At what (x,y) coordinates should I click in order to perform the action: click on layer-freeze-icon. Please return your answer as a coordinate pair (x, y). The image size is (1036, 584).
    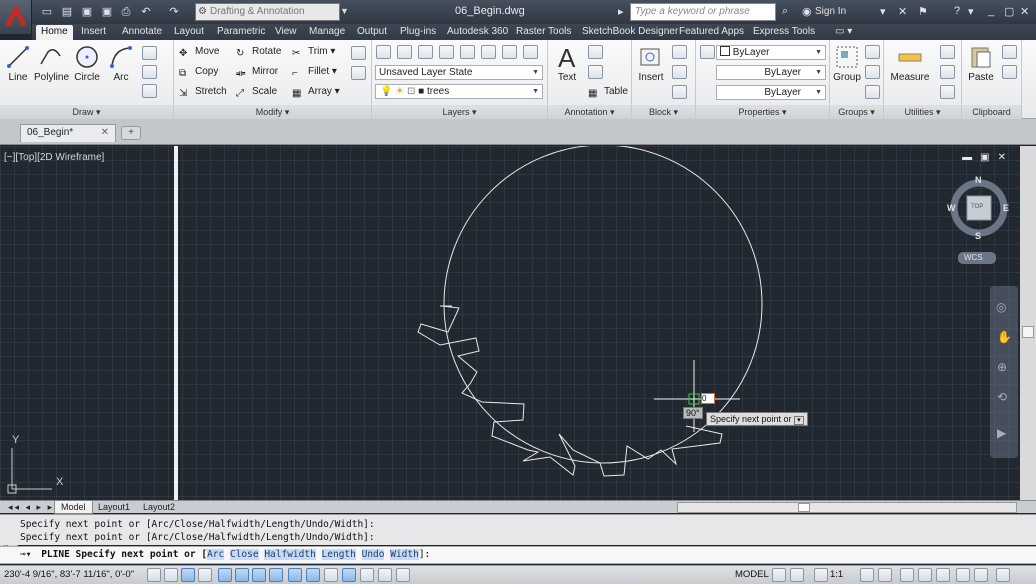
    Looking at the image, I should click on (509, 52).